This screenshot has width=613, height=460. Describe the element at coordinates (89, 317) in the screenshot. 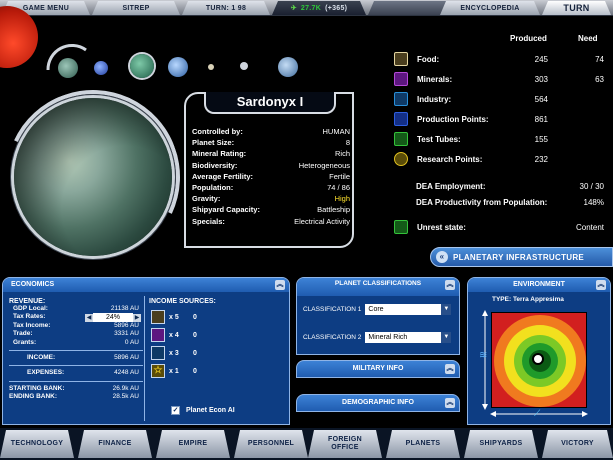

I see `arrow-left-icon: ◀` at that location.